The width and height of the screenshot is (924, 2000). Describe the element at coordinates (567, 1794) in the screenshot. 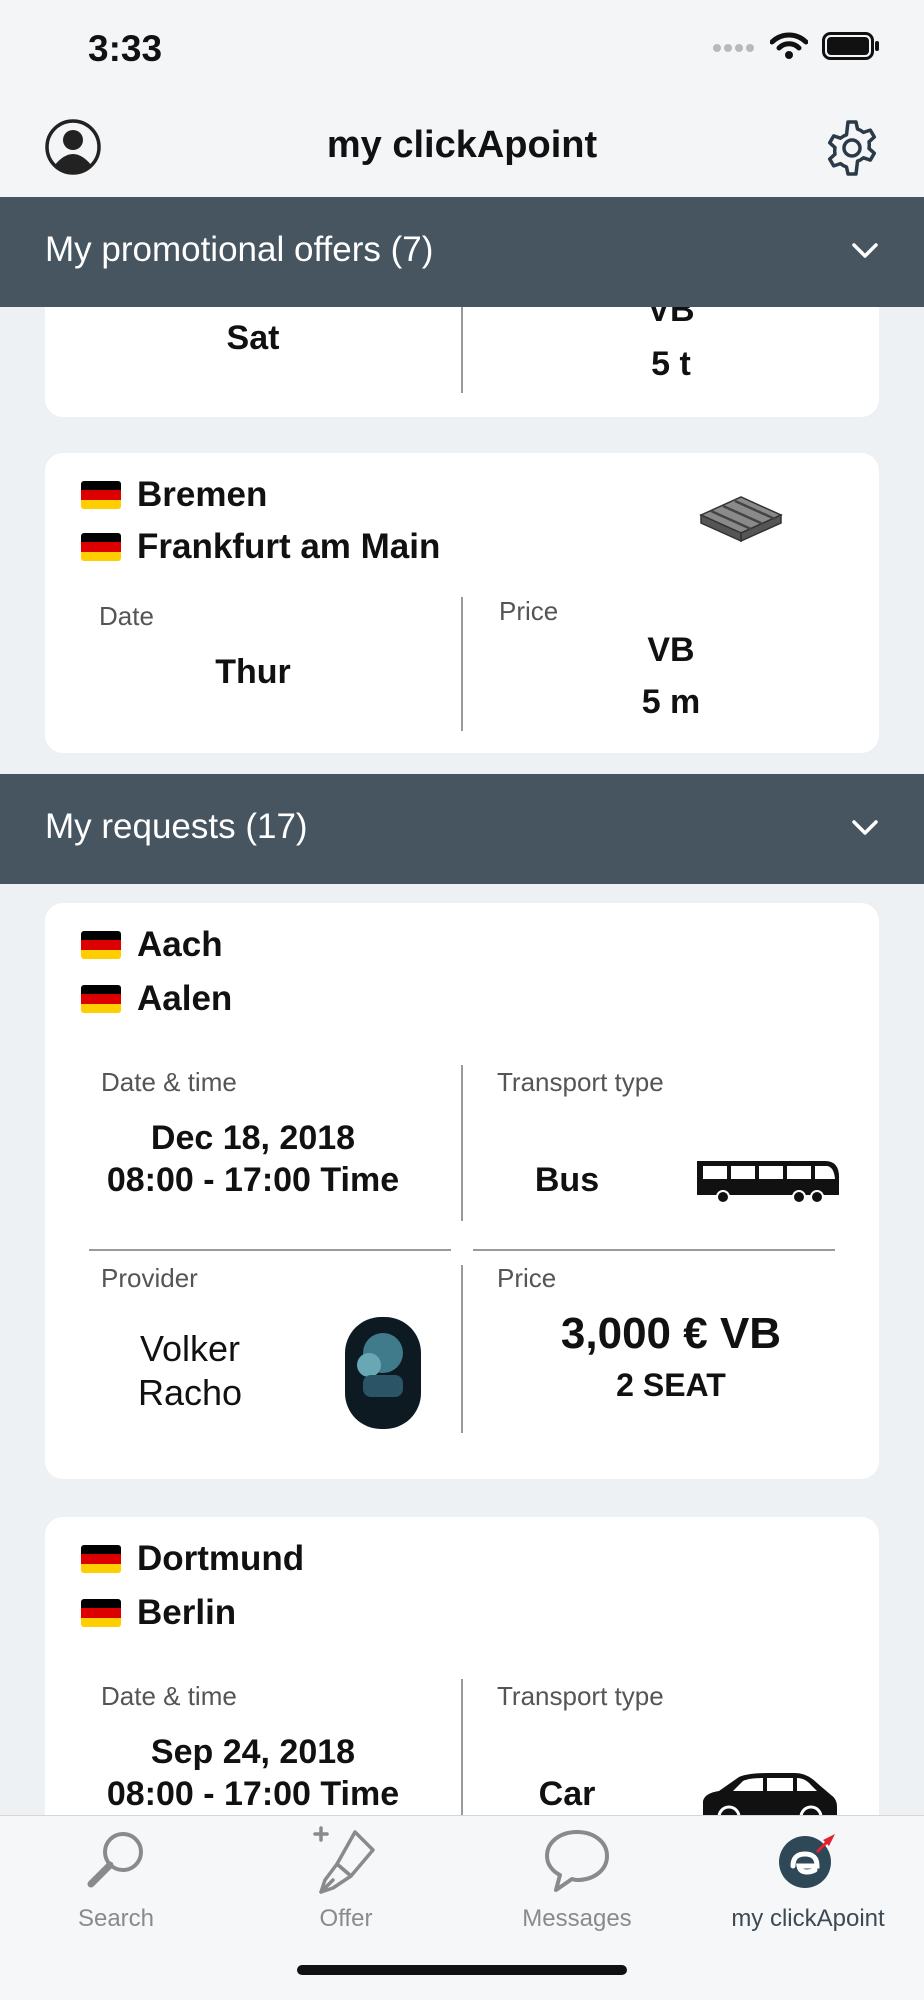

I see `transport-type-value: Car` at that location.